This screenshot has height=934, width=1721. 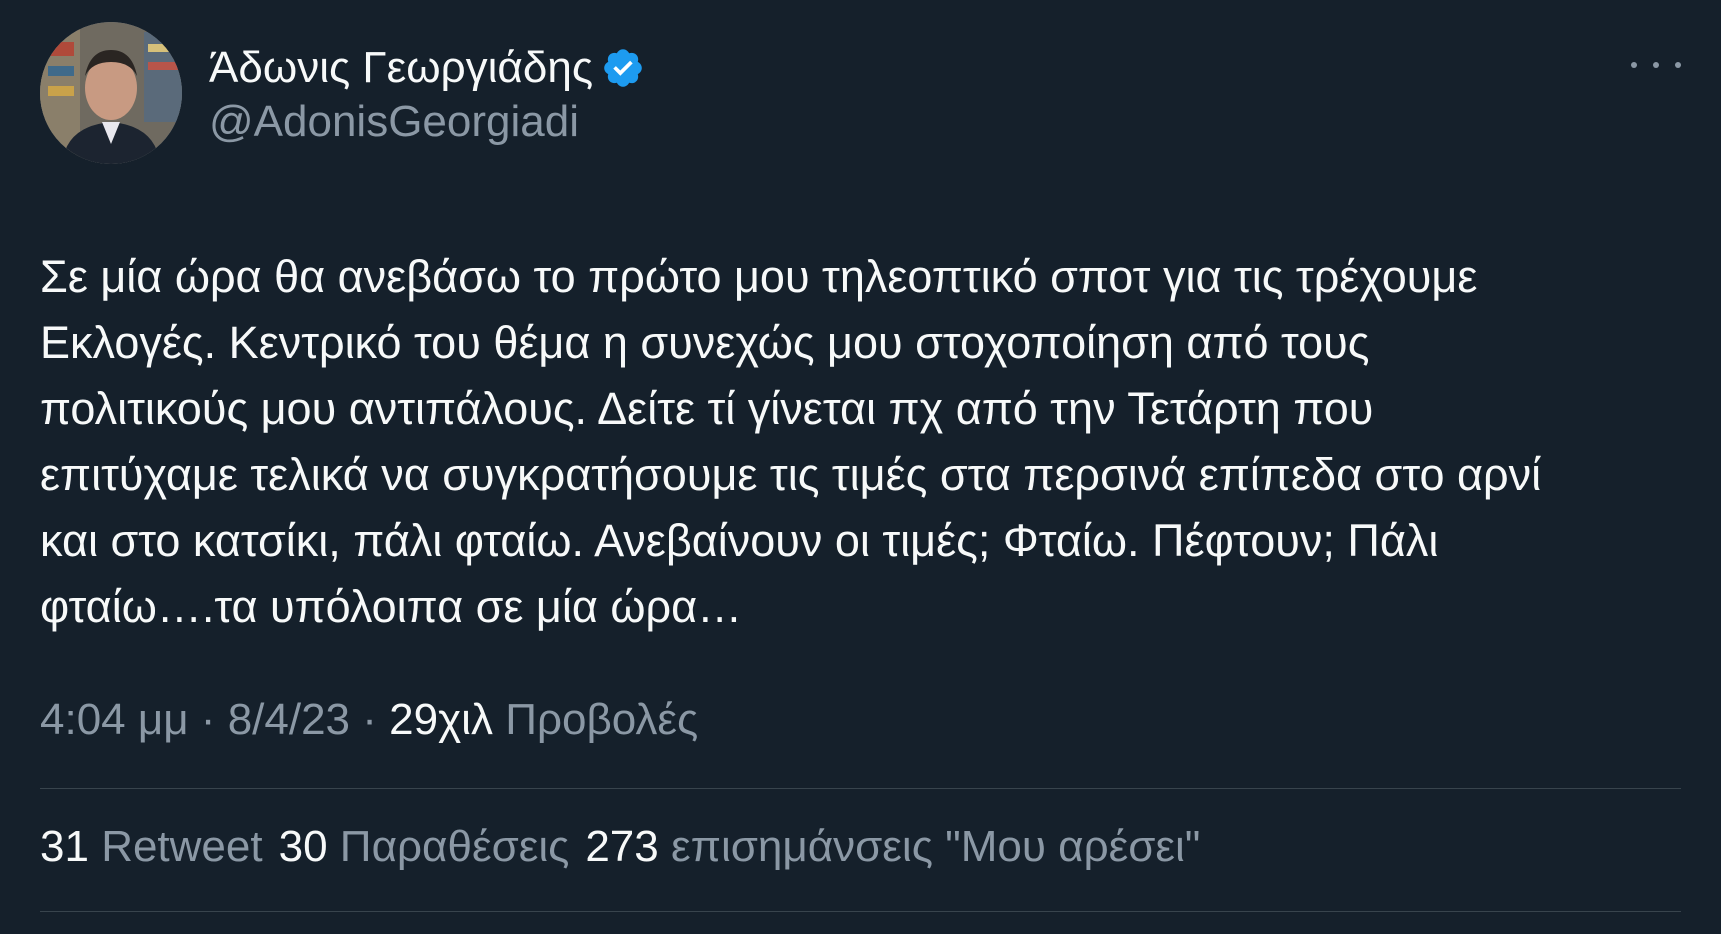 I want to click on tweet-meta: 4:04 μμ · 8/4/23 · 29χιλ Προβολές, so click(x=369, y=720).